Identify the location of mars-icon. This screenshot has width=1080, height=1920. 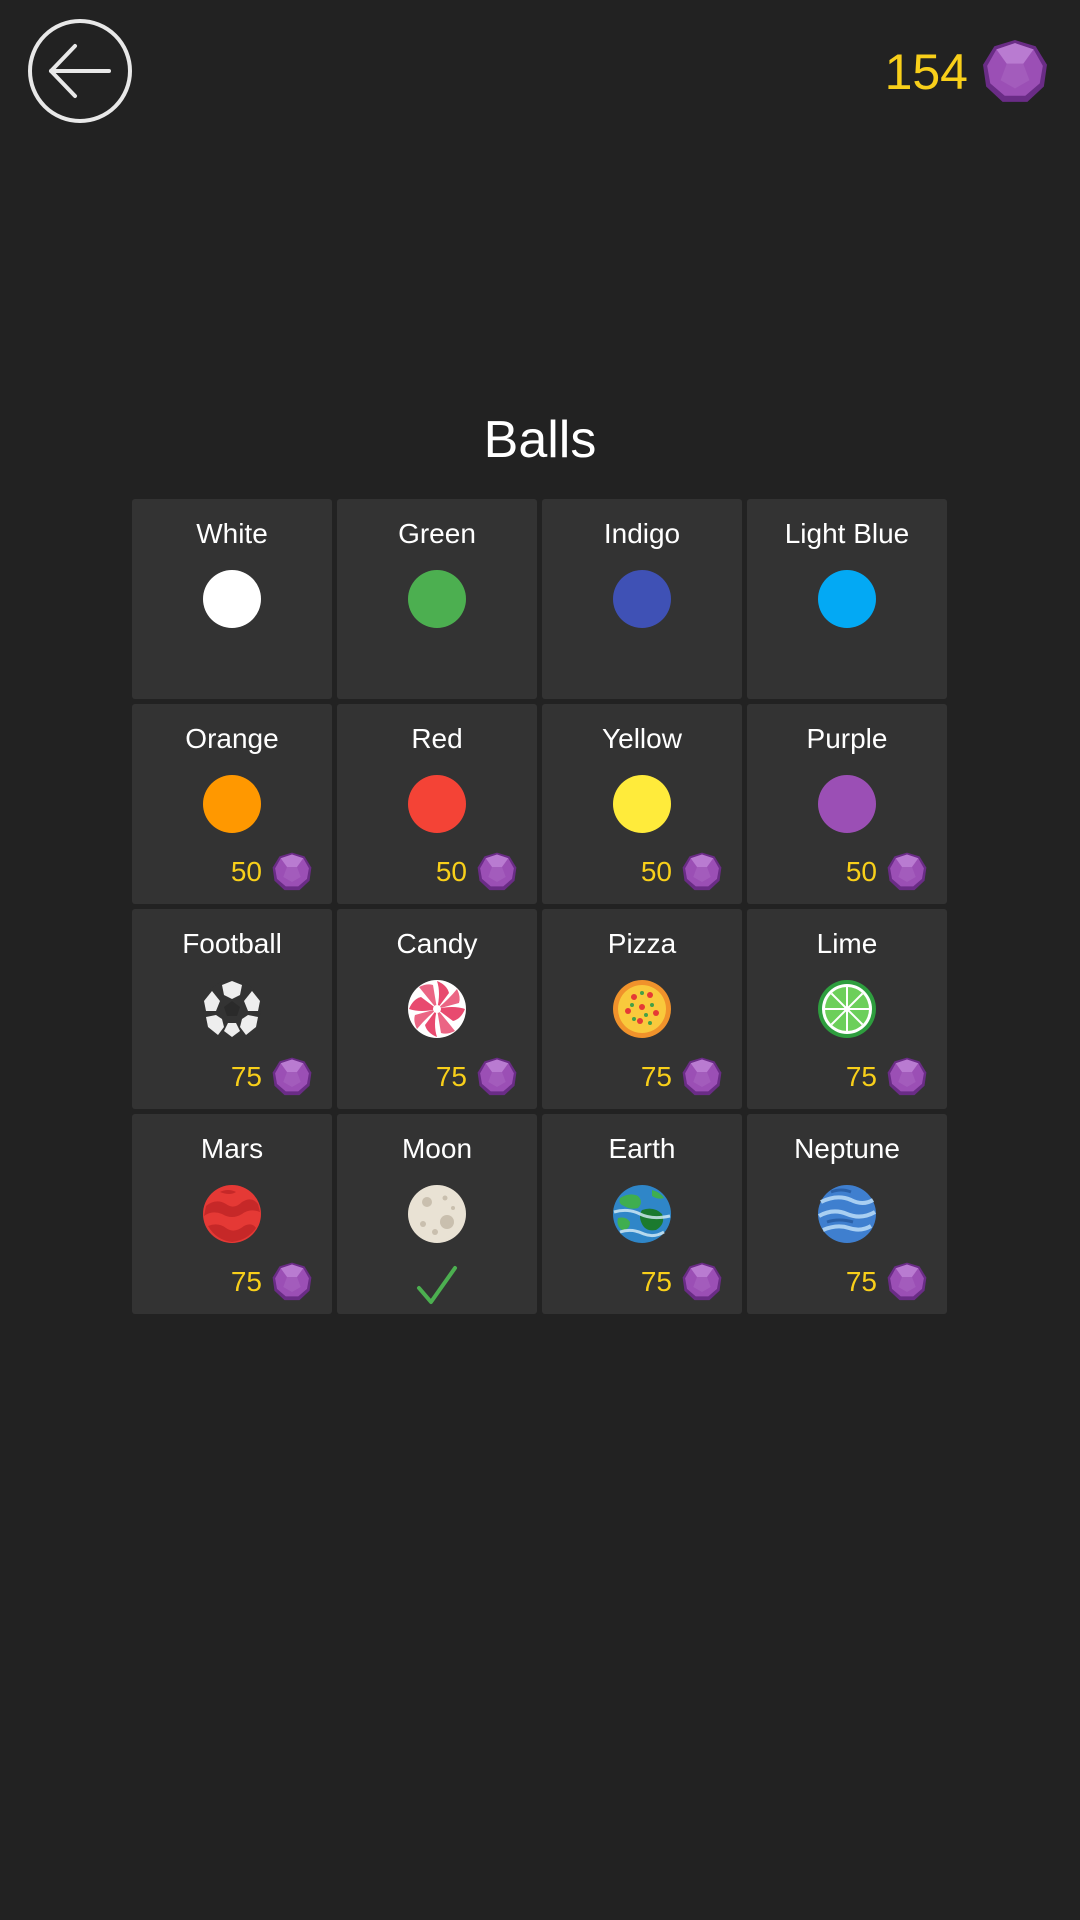
(232, 1214).